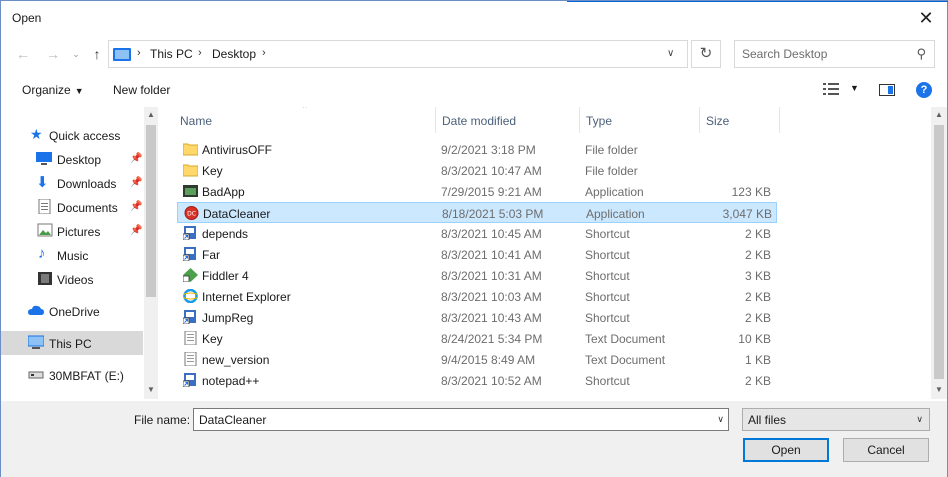 The height and width of the screenshot is (477, 948). Describe the element at coordinates (72, 159) in the screenshot. I see `sidebar-item-desktop: Desktop 📌` at that location.